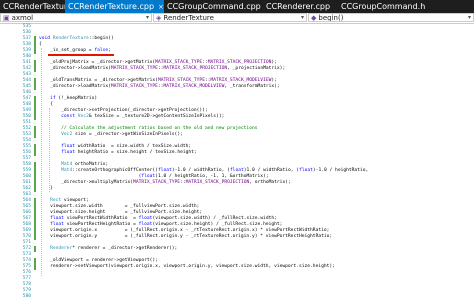  Describe the element at coordinates (256, 68) in the screenshot. I see `code-token: , _projectionMatrix);` at that location.